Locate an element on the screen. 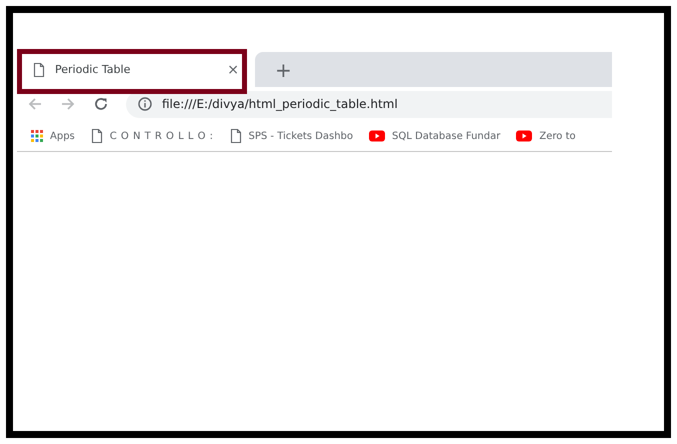  url-text: file:///E:/divya/html_periodic_table.html is located at coordinates (280, 104).